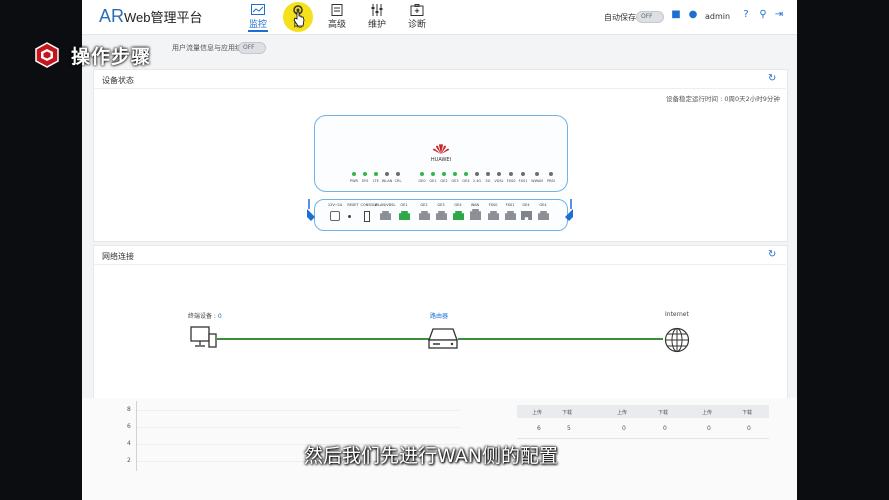 The width and height of the screenshot is (889, 500). I want to click on terminal-label: 终端设备 : 0, so click(205, 316).